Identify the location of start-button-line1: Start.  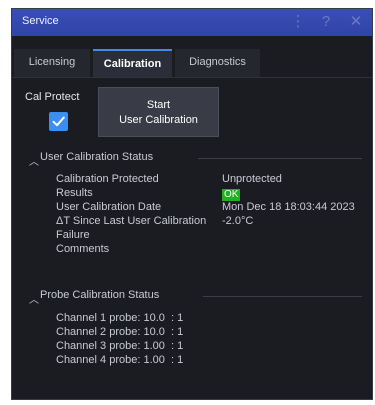
(158, 105).